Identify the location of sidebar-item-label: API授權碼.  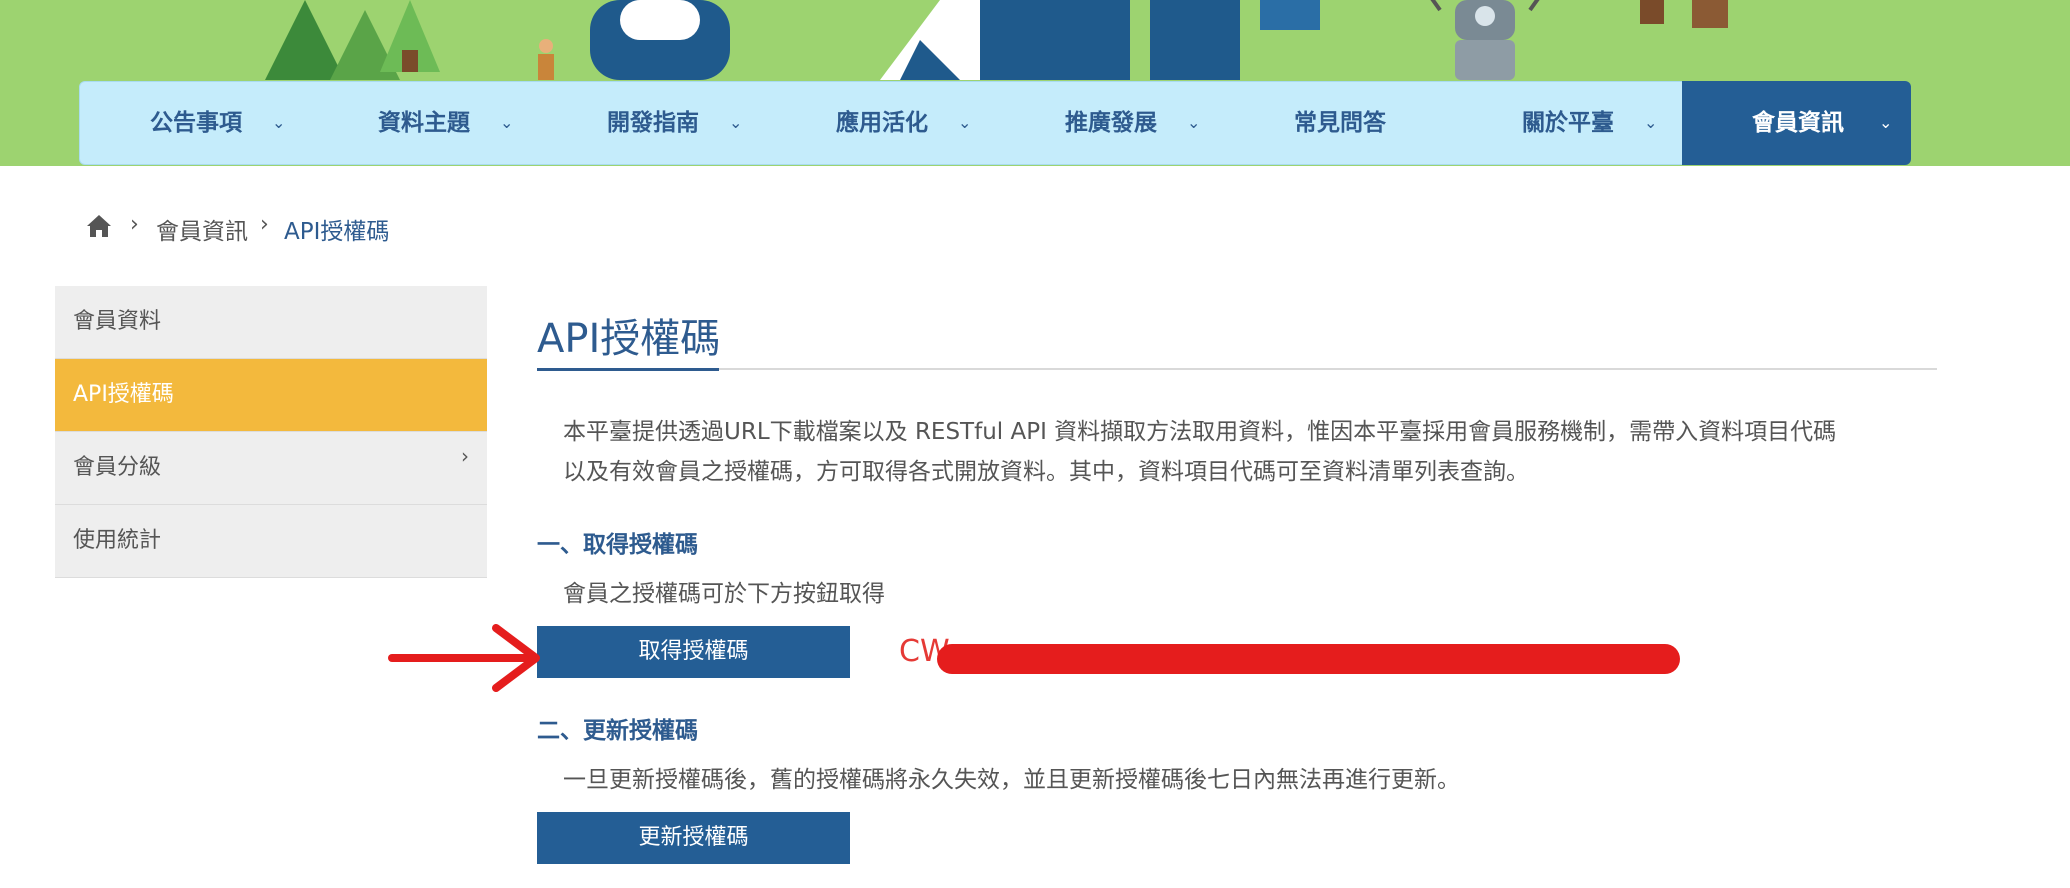
(123, 394).